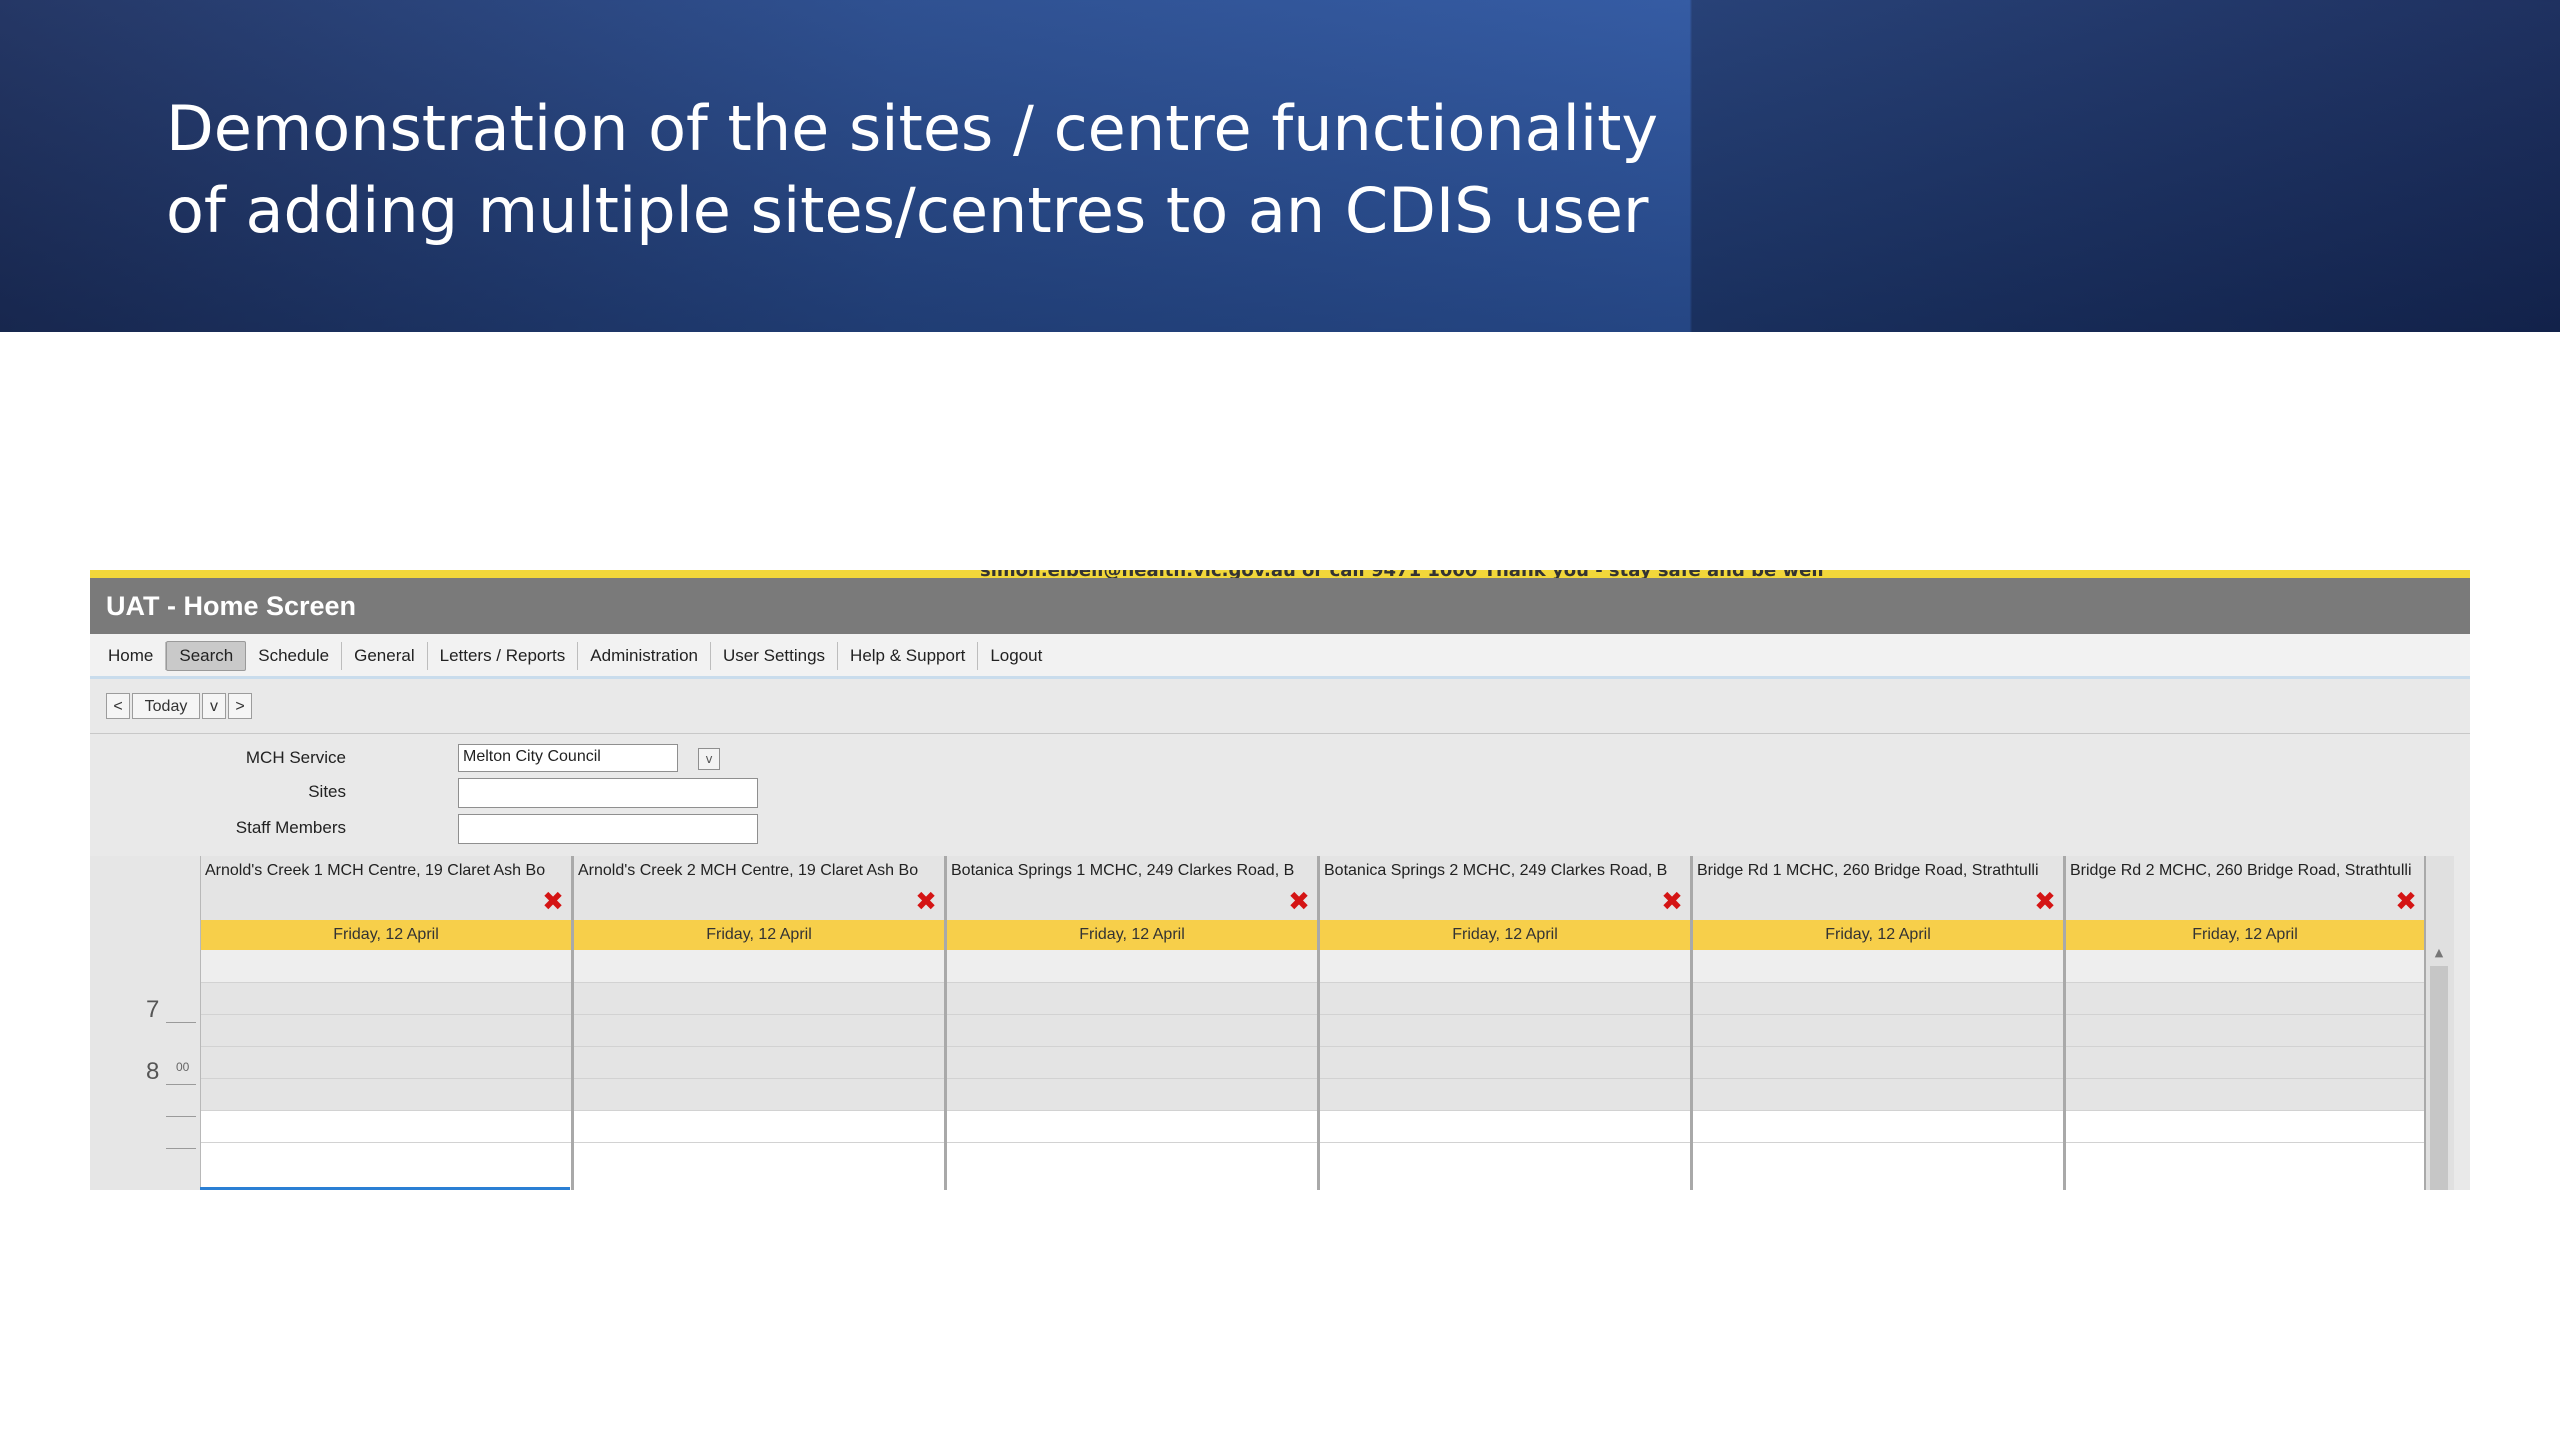  What do you see at coordinates (118, 706) in the screenshot?
I see `prev-day-button: <` at bounding box center [118, 706].